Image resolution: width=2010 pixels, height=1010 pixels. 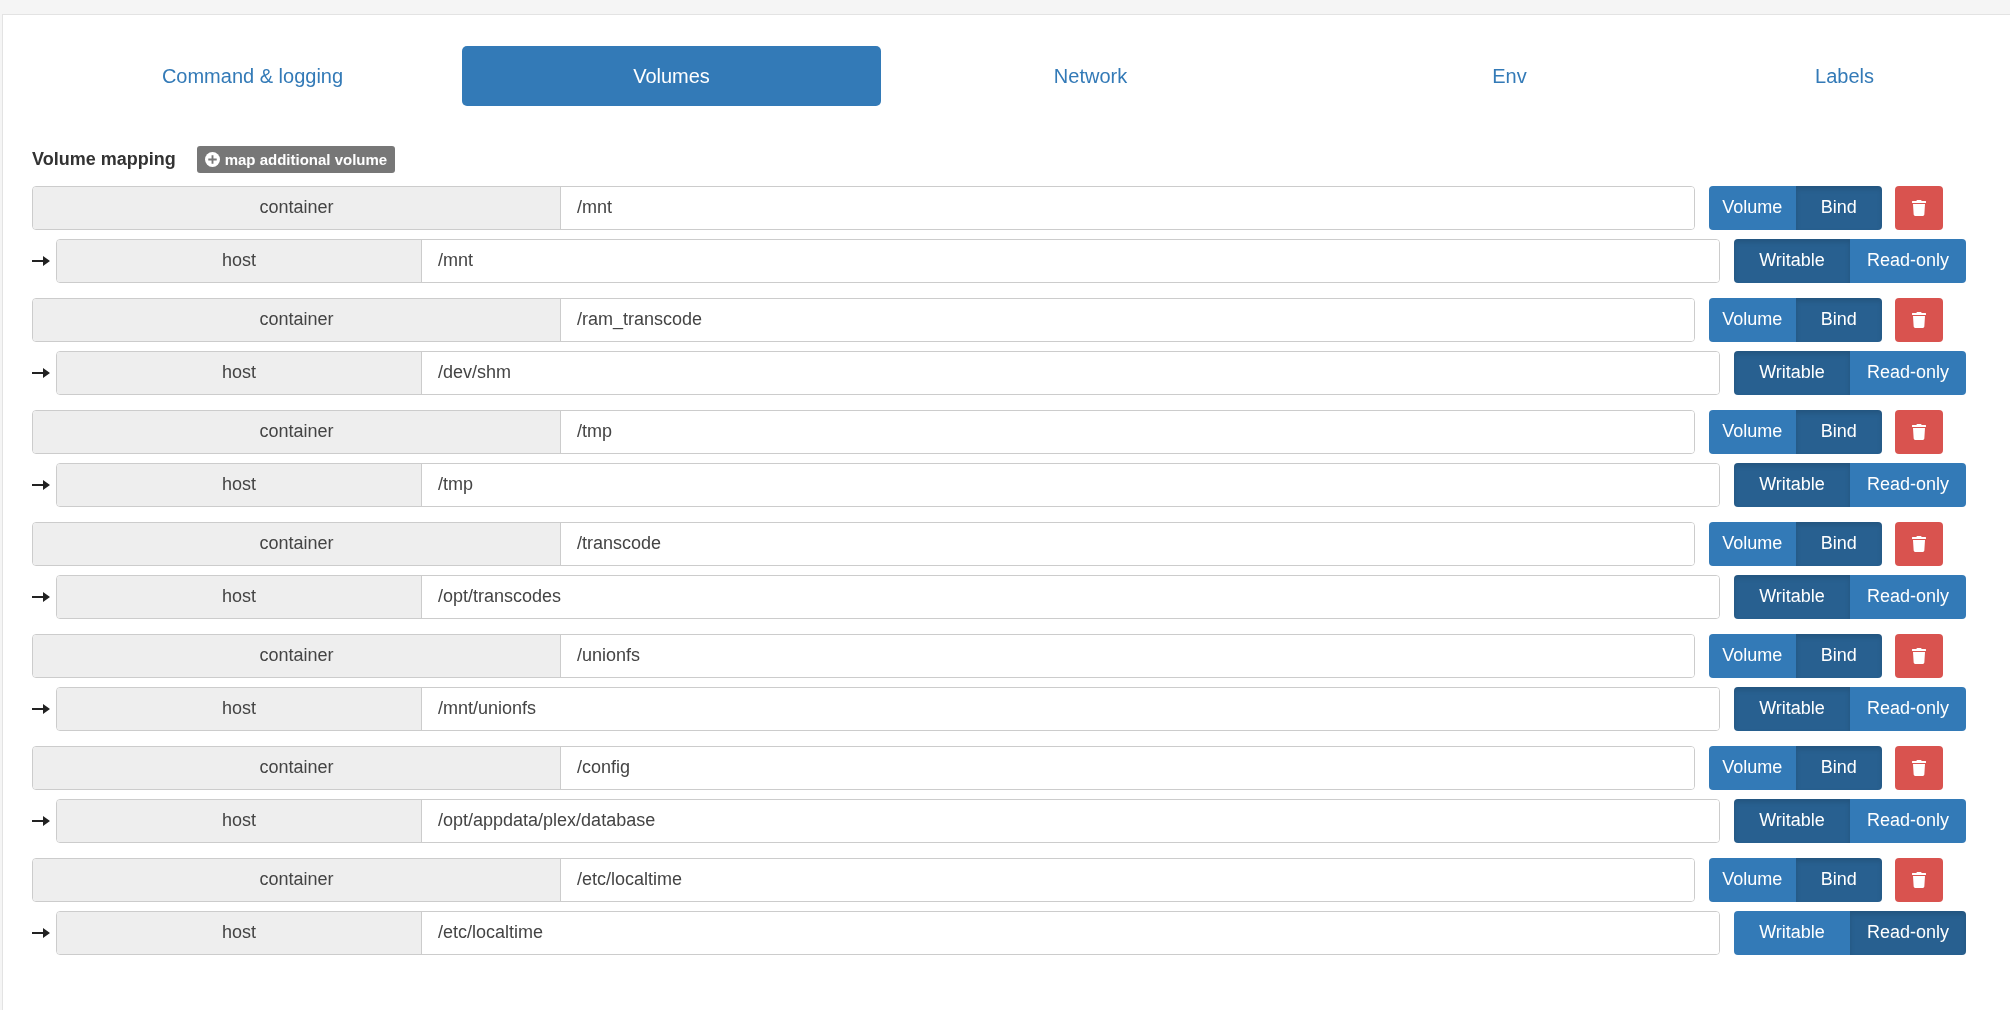 What do you see at coordinates (888, 484) in the screenshot?
I see `host-path-field: host /tmp` at bounding box center [888, 484].